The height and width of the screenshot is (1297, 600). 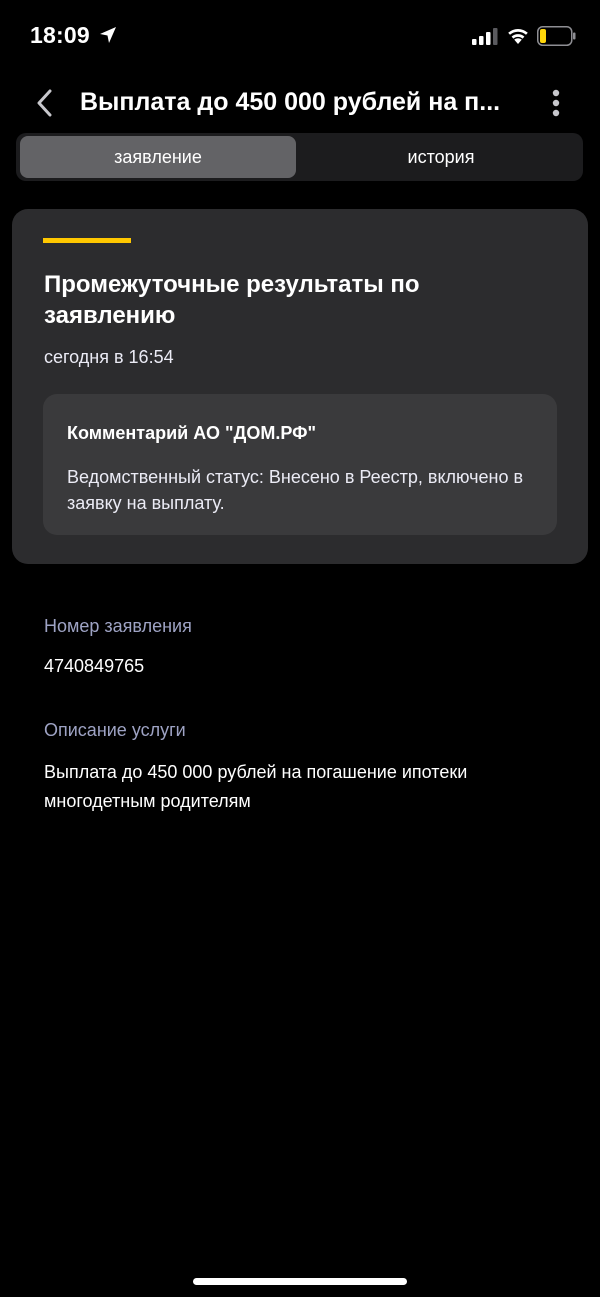 I want to click on more-button, so click(x=556, y=103).